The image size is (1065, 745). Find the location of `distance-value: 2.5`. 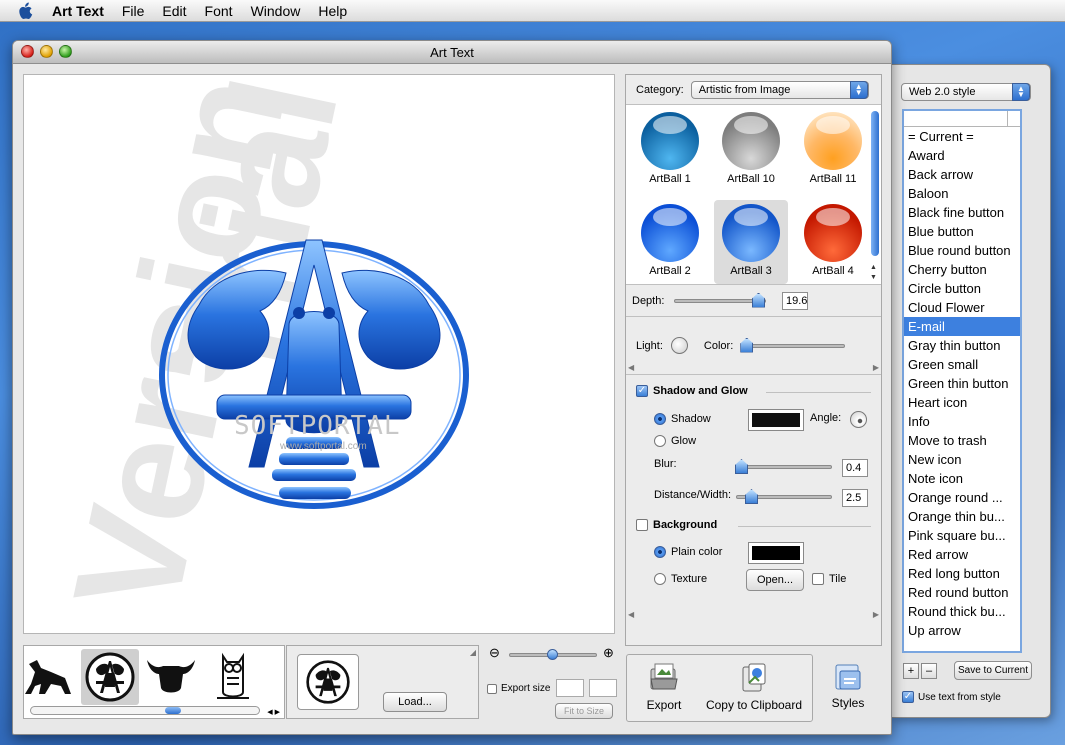

distance-value: 2.5 is located at coordinates (855, 498).